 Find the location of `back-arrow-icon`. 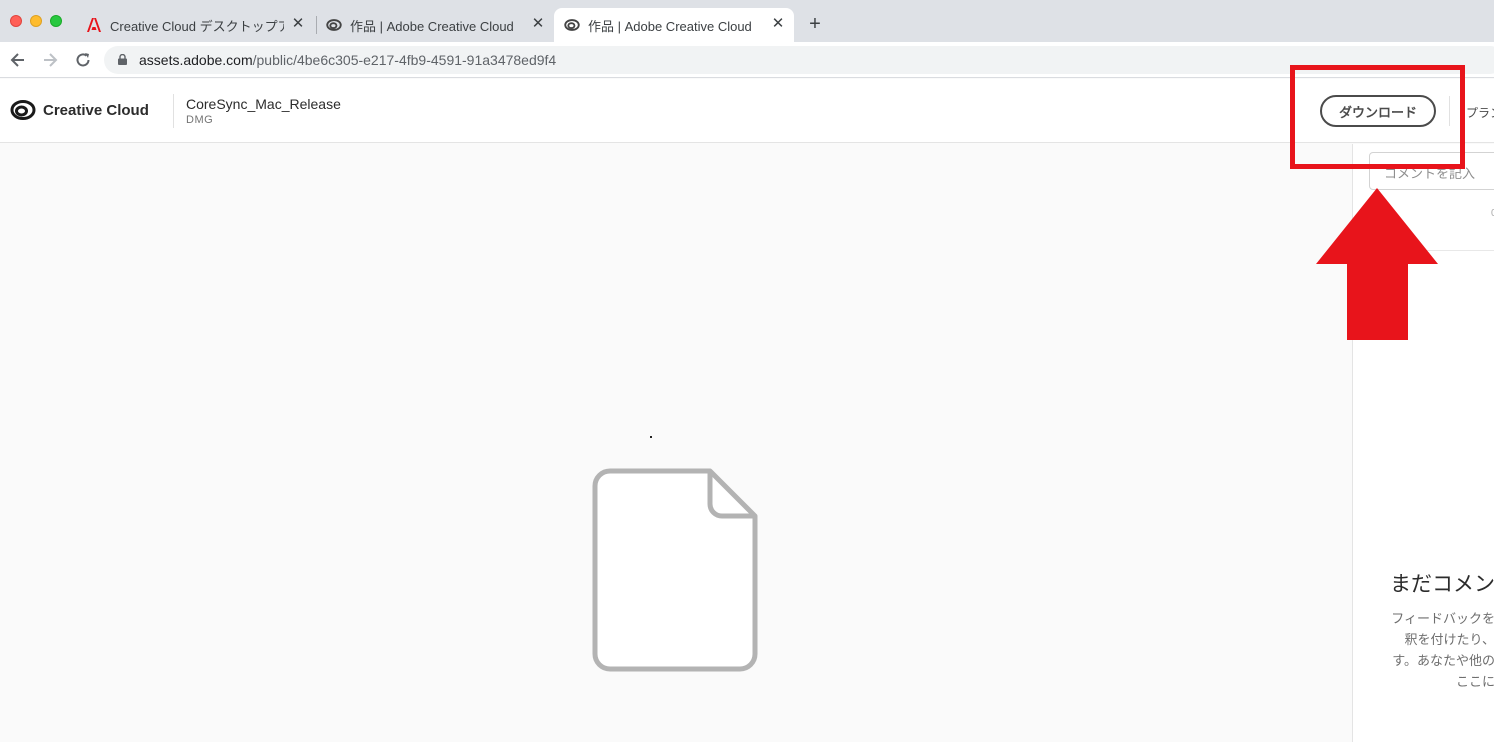

back-arrow-icon is located at coordinates (18, 60).